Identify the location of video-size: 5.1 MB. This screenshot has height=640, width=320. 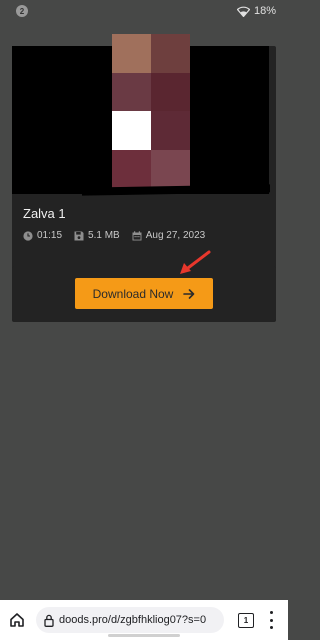
(104, 235).